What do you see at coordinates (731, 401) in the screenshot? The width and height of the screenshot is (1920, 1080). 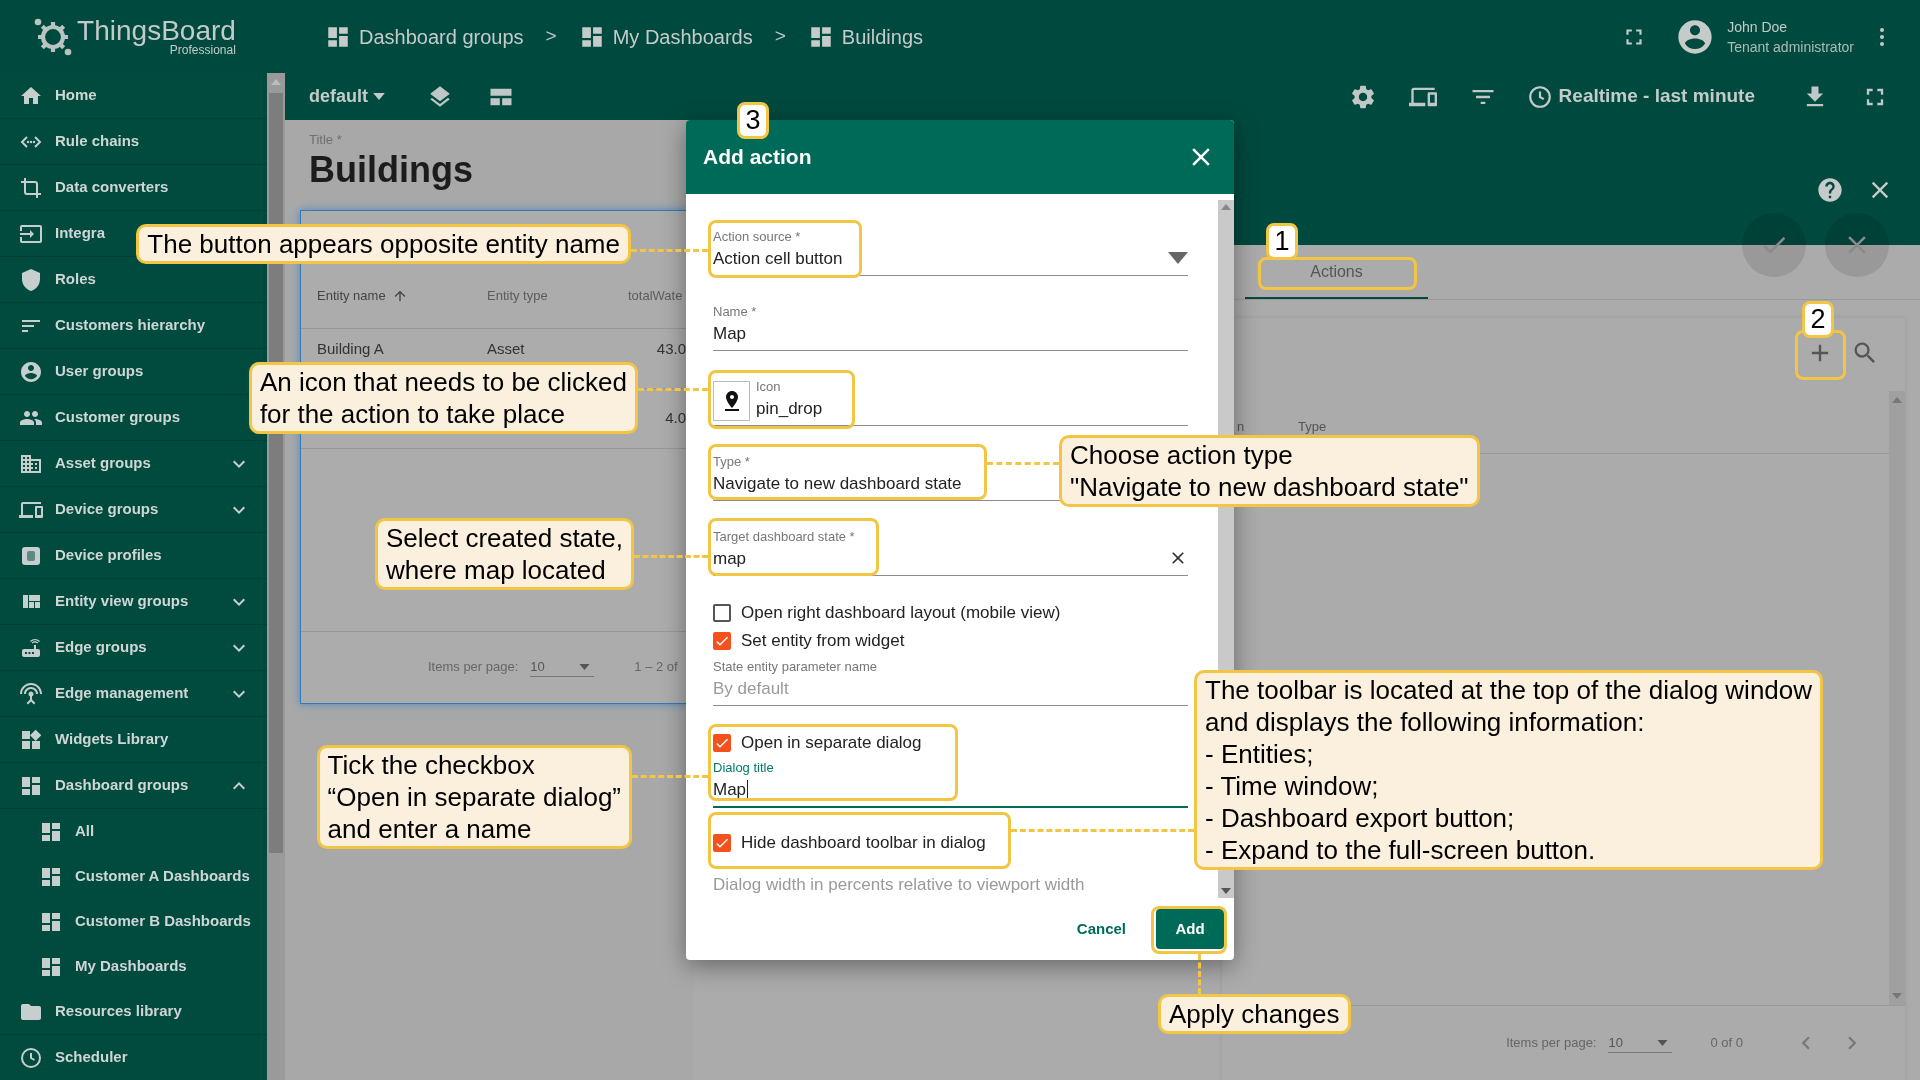 I see `icon-preview` at bounding box center [731, 401].